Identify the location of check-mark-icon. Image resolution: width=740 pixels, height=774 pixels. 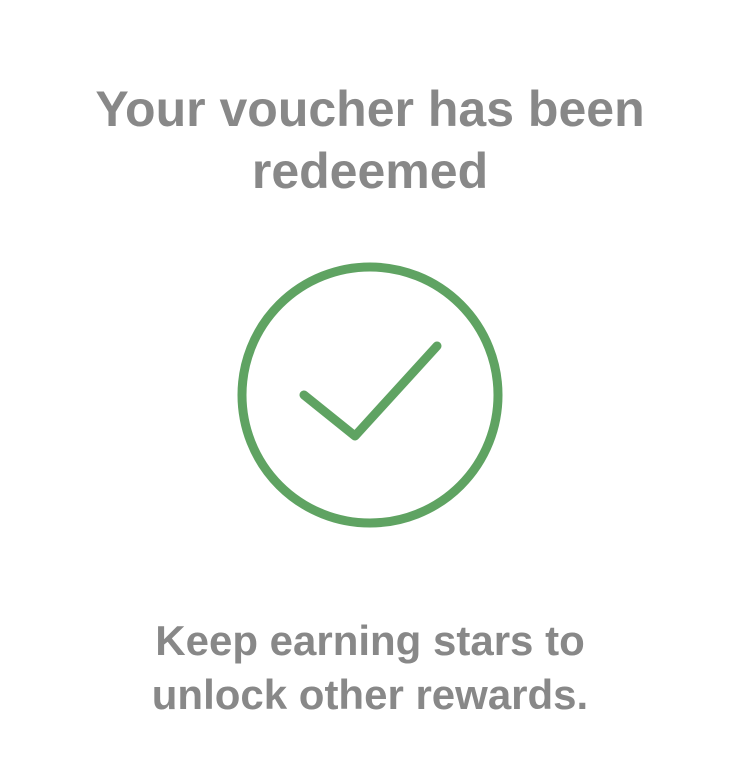
(370, 391).